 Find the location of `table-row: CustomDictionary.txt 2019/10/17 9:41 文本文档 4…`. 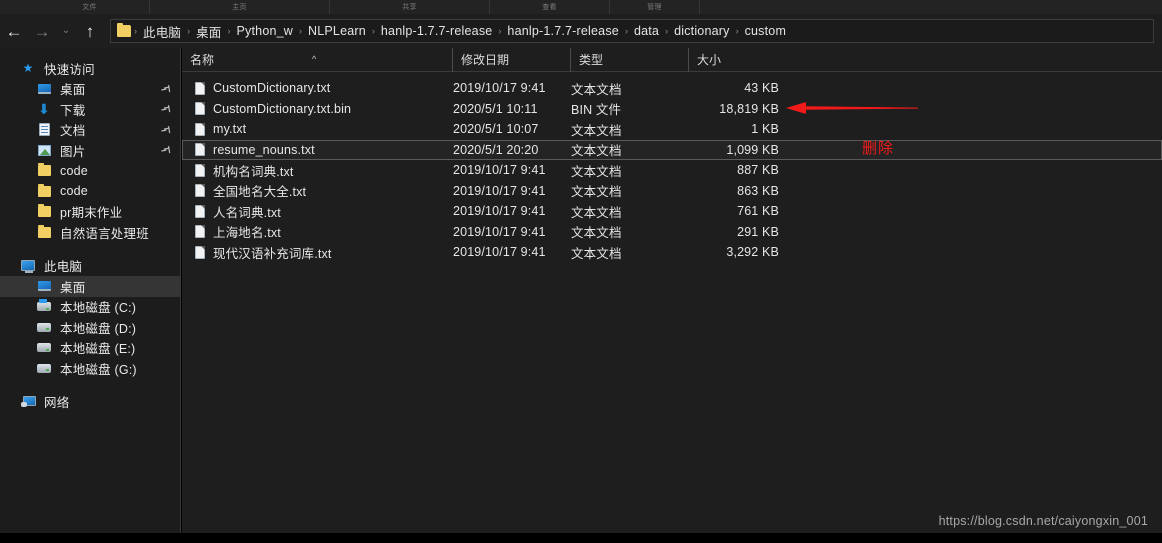

table-row: CustomDictionary.txt 2019/10/17 9:41 文本文档 4… is located at coordinates (672, 88).